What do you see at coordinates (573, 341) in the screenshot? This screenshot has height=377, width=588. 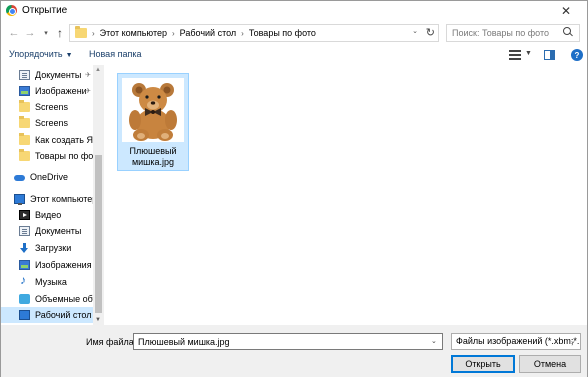 I see `file-type-dropdown-icon: ⌄` at bounding box center [573, 341].